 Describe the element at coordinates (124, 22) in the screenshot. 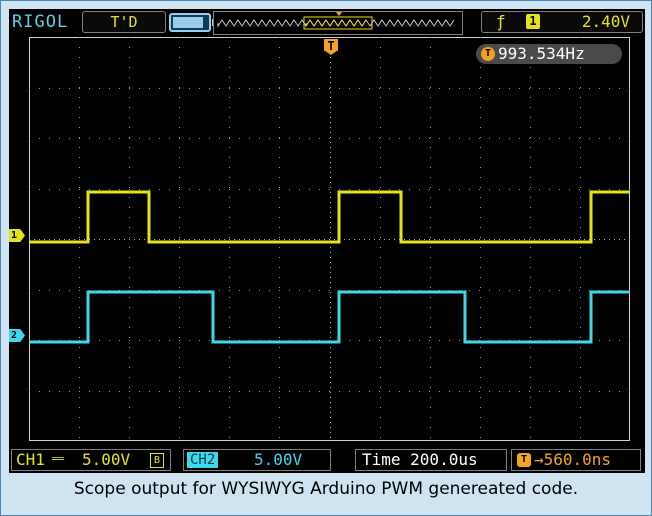

I see `trigger-status: T'D` at that location.